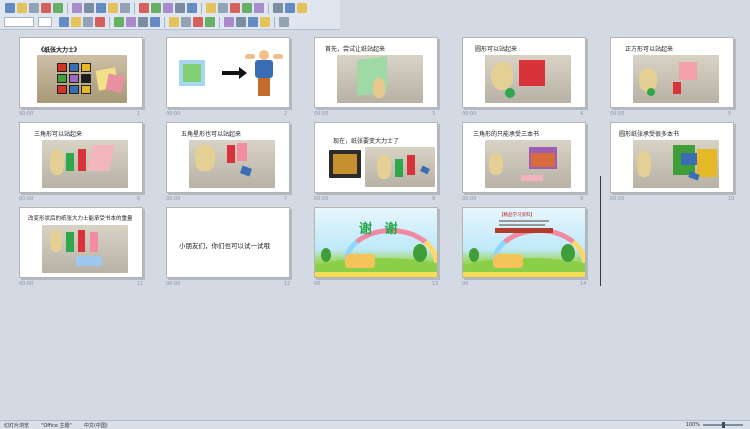  What do you see at coordinates (168, 8) in the screenshot?
I see `hyperlink-icon` at bounding box center [168, 8].